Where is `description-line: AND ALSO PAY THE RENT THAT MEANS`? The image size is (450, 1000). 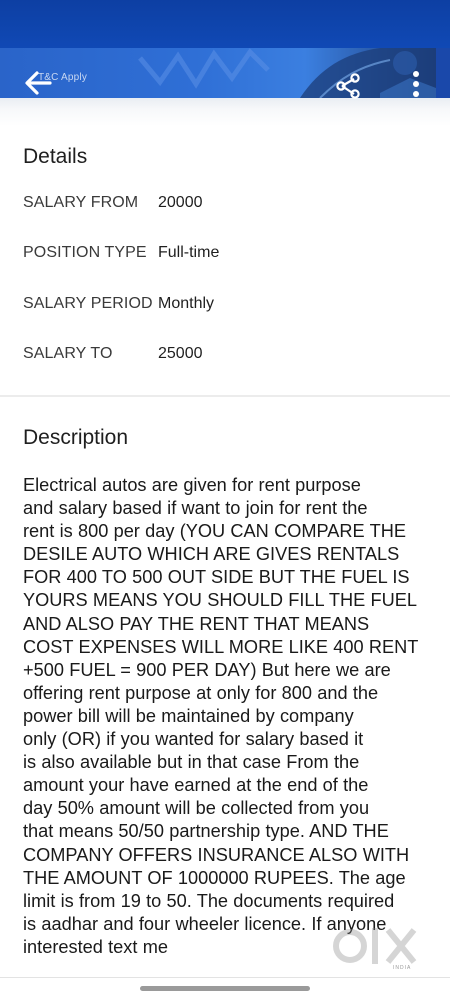 description-line: AND ALSO PAY THE RENT THAT MEANS is located at coordinates (196, 623).